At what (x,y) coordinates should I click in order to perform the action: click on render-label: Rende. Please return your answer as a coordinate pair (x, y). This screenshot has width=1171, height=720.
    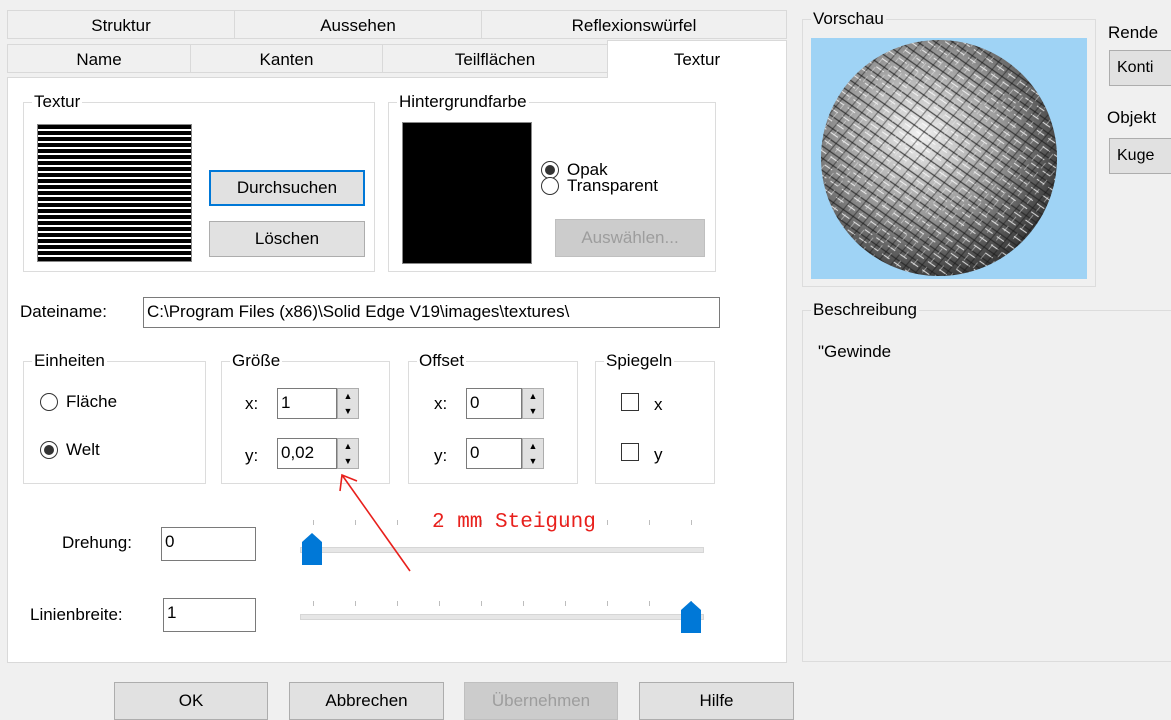
    Looking at the image, I should click on (1133, 32).